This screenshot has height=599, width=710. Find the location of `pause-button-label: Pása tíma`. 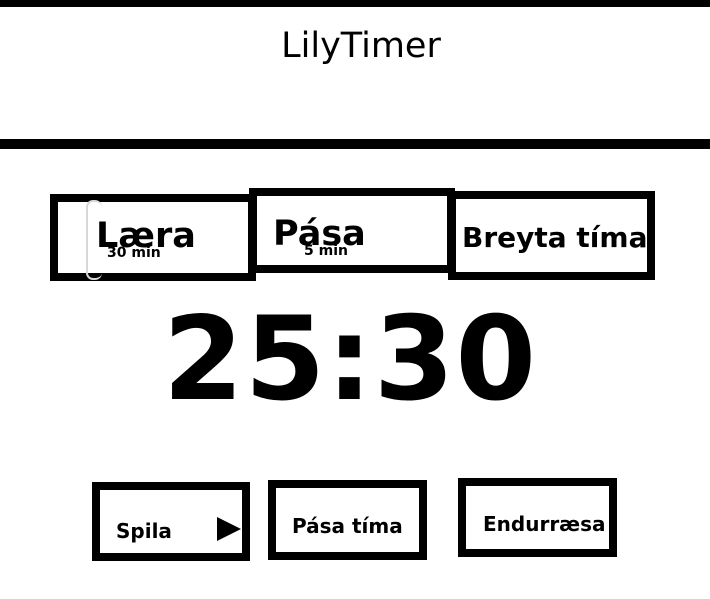

pause-button-label: Pása tíma is located at coordinates (347, 526).